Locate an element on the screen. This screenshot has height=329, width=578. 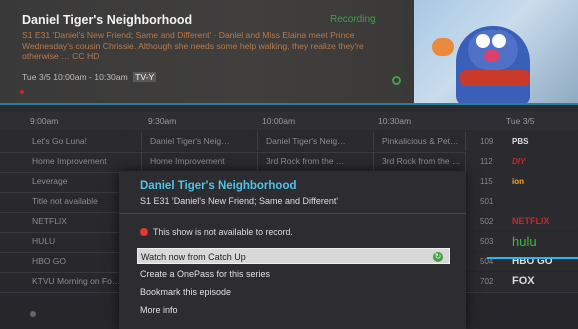
record-dot-icon is located at coordinates (22, 92).